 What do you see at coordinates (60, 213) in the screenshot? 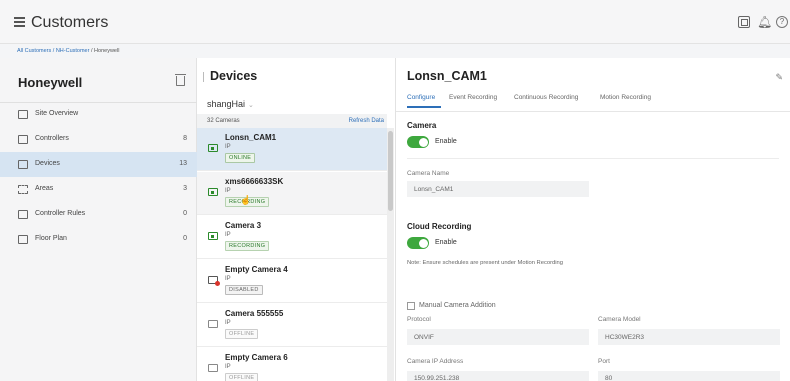
I see `sidebar-item-label: Controller Rules` at bounding box center [60, 213].